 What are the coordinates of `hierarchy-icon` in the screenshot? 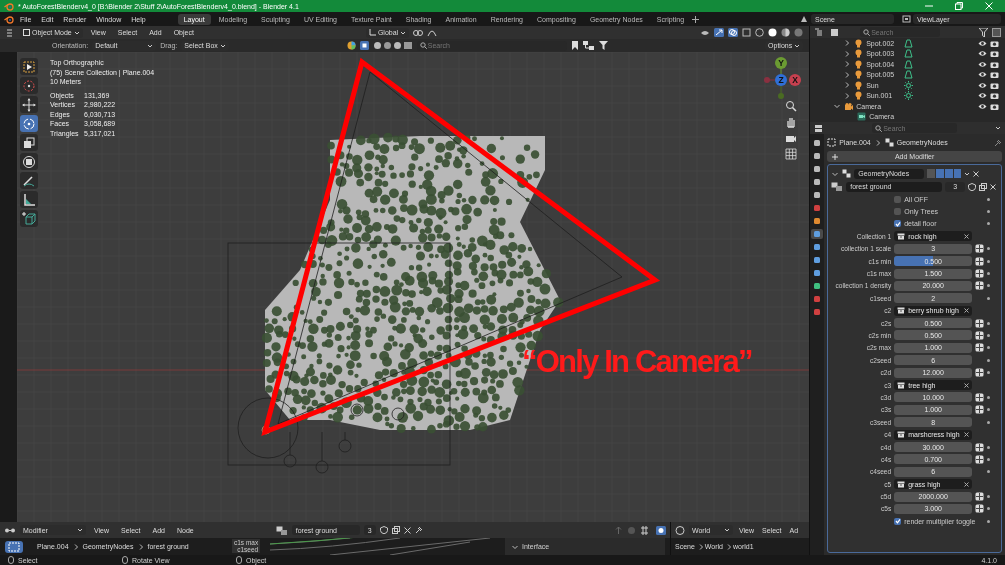 It's located at (588, 45).